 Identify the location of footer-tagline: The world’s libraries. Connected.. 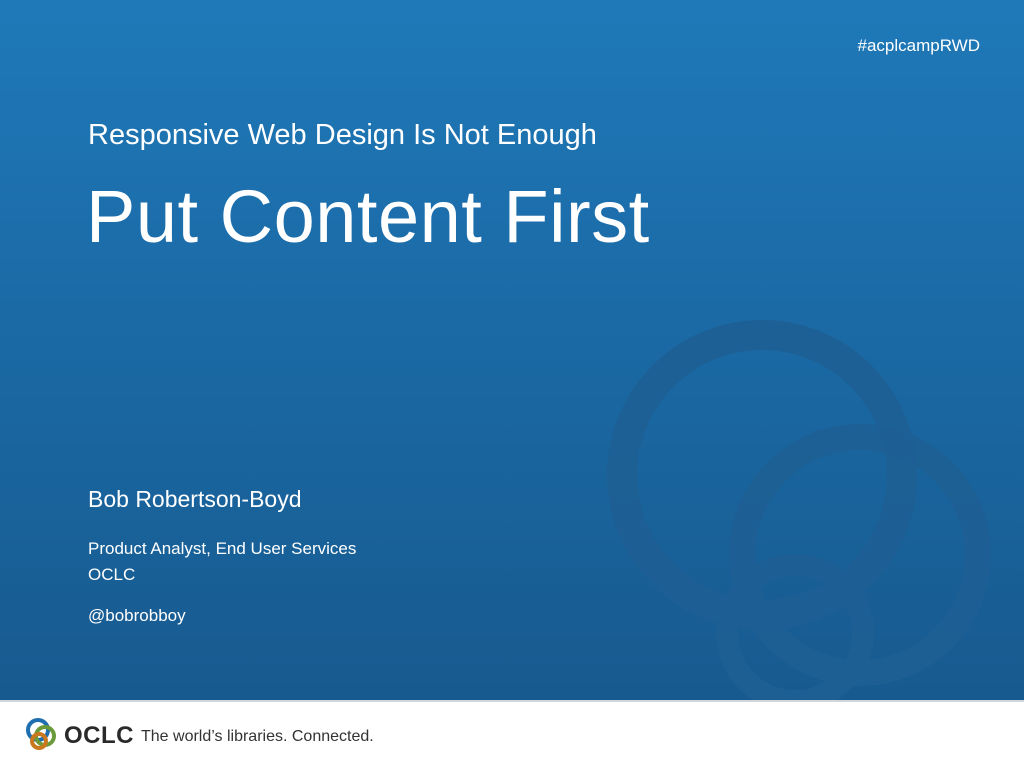
(257, 736).